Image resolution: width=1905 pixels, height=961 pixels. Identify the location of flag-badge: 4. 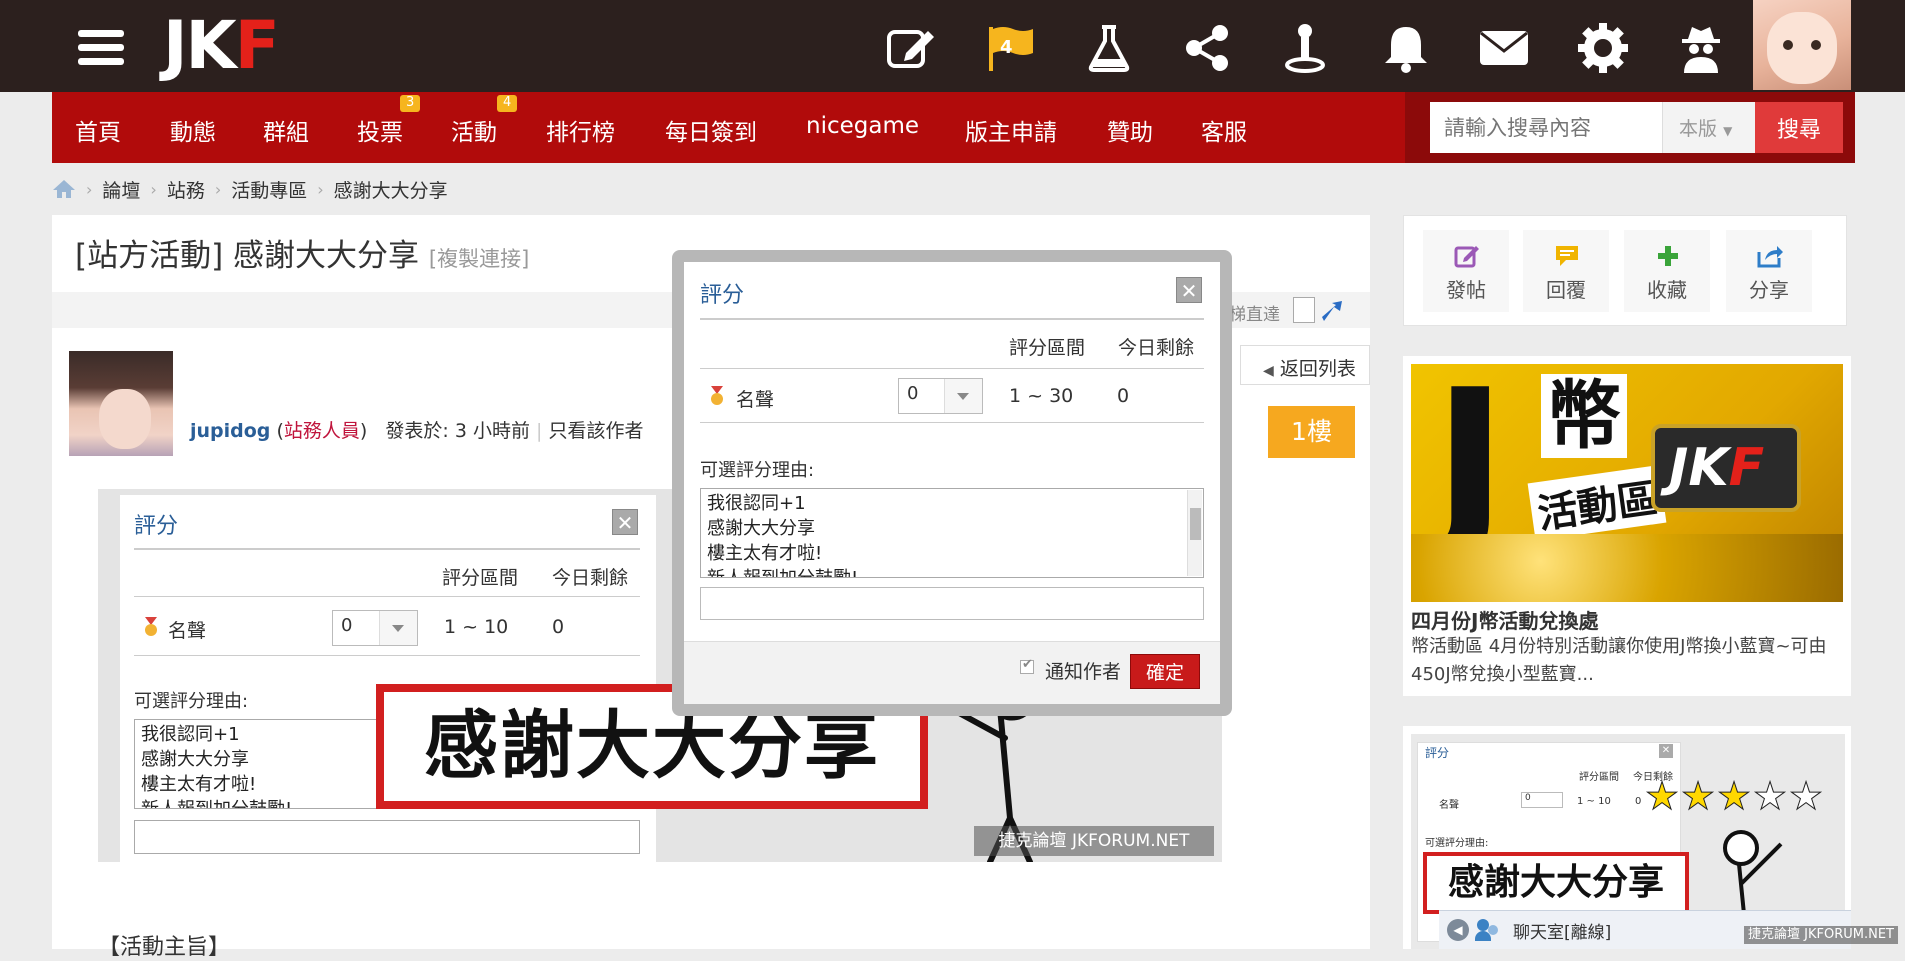
(1006, 47).